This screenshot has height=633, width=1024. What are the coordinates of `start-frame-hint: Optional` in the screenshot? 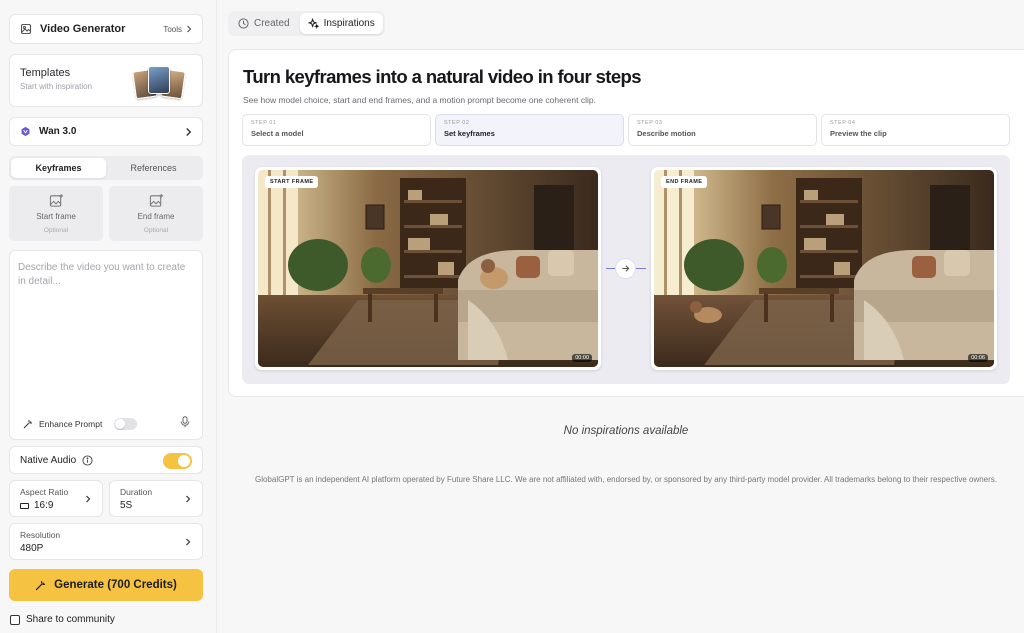 It's located at (56, 230).